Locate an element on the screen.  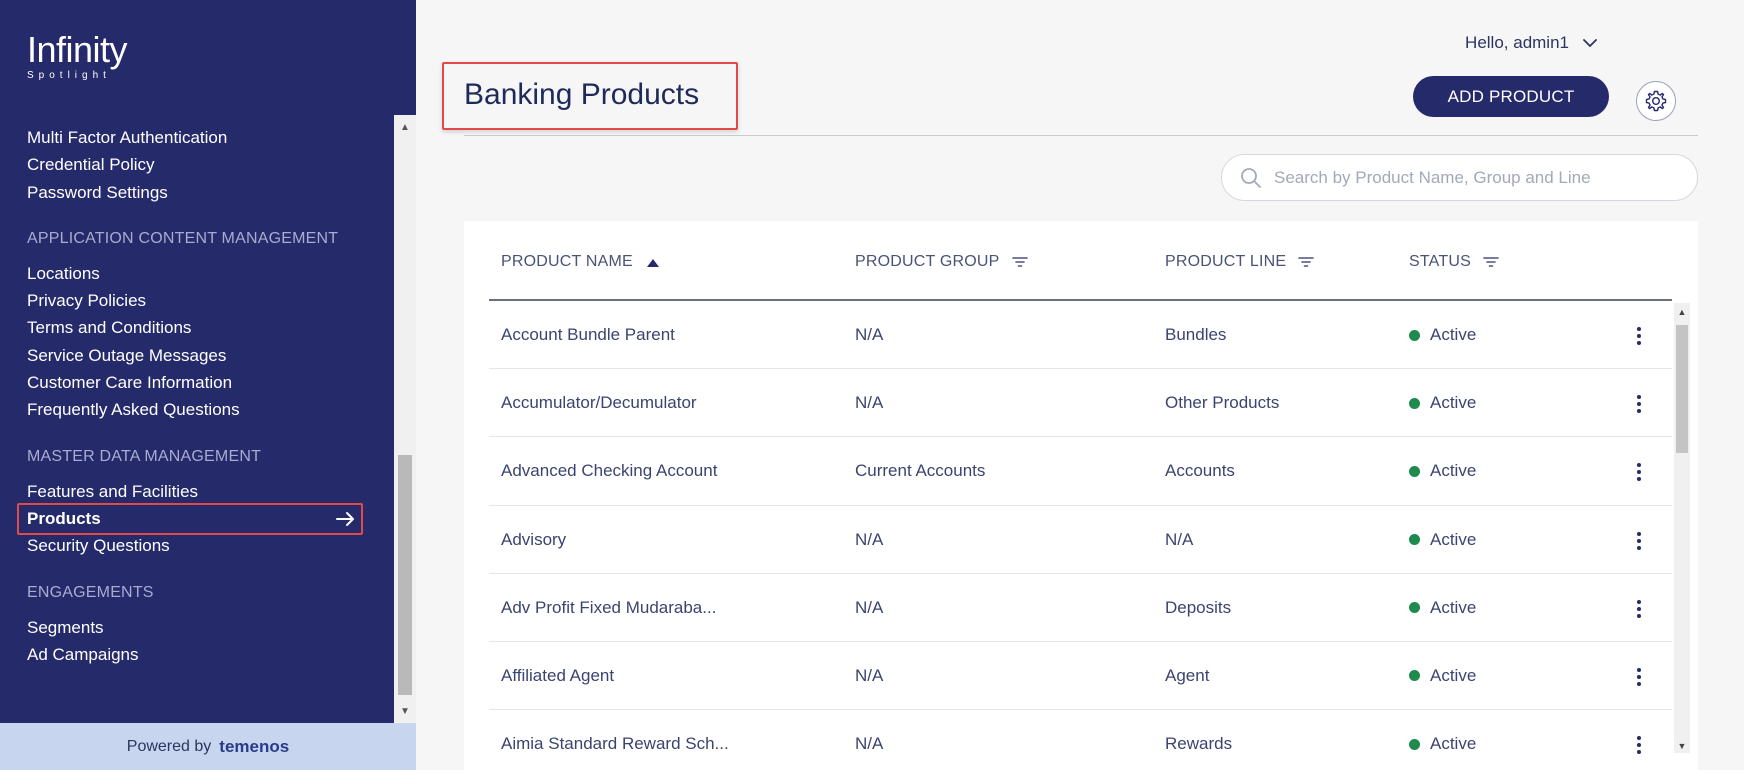
column-header-status: STATUS is located at coordinates (1454, 262).